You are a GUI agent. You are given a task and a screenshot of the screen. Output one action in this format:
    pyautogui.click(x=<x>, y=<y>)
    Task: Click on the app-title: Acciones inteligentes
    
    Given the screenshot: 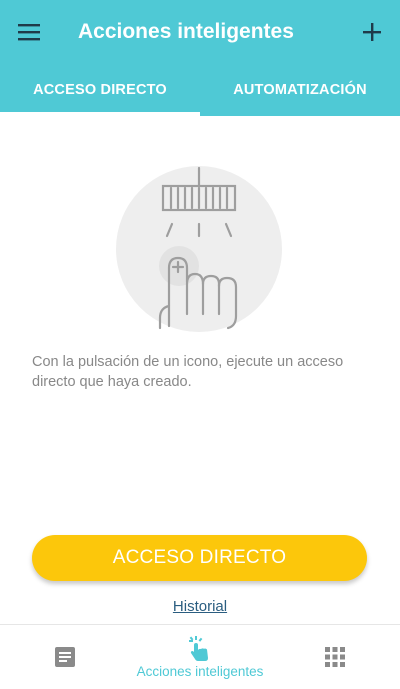 What is the action you would take?
    pyautogui.click(x=186, y=31)
    